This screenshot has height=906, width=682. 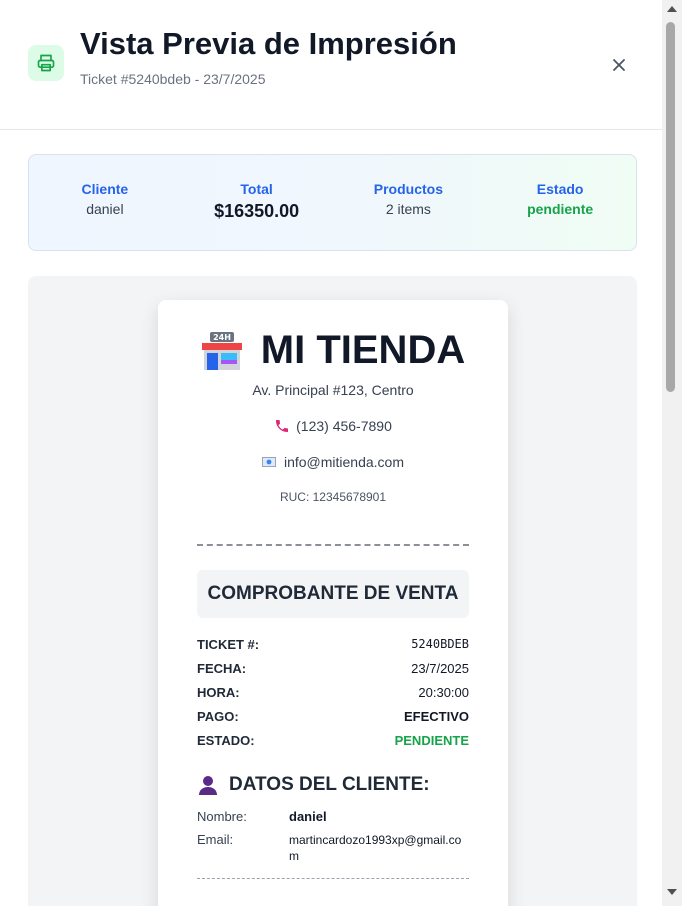 I want to click on document-title: COMPROBANTE DE VENTA, so click(x=333, y=594).